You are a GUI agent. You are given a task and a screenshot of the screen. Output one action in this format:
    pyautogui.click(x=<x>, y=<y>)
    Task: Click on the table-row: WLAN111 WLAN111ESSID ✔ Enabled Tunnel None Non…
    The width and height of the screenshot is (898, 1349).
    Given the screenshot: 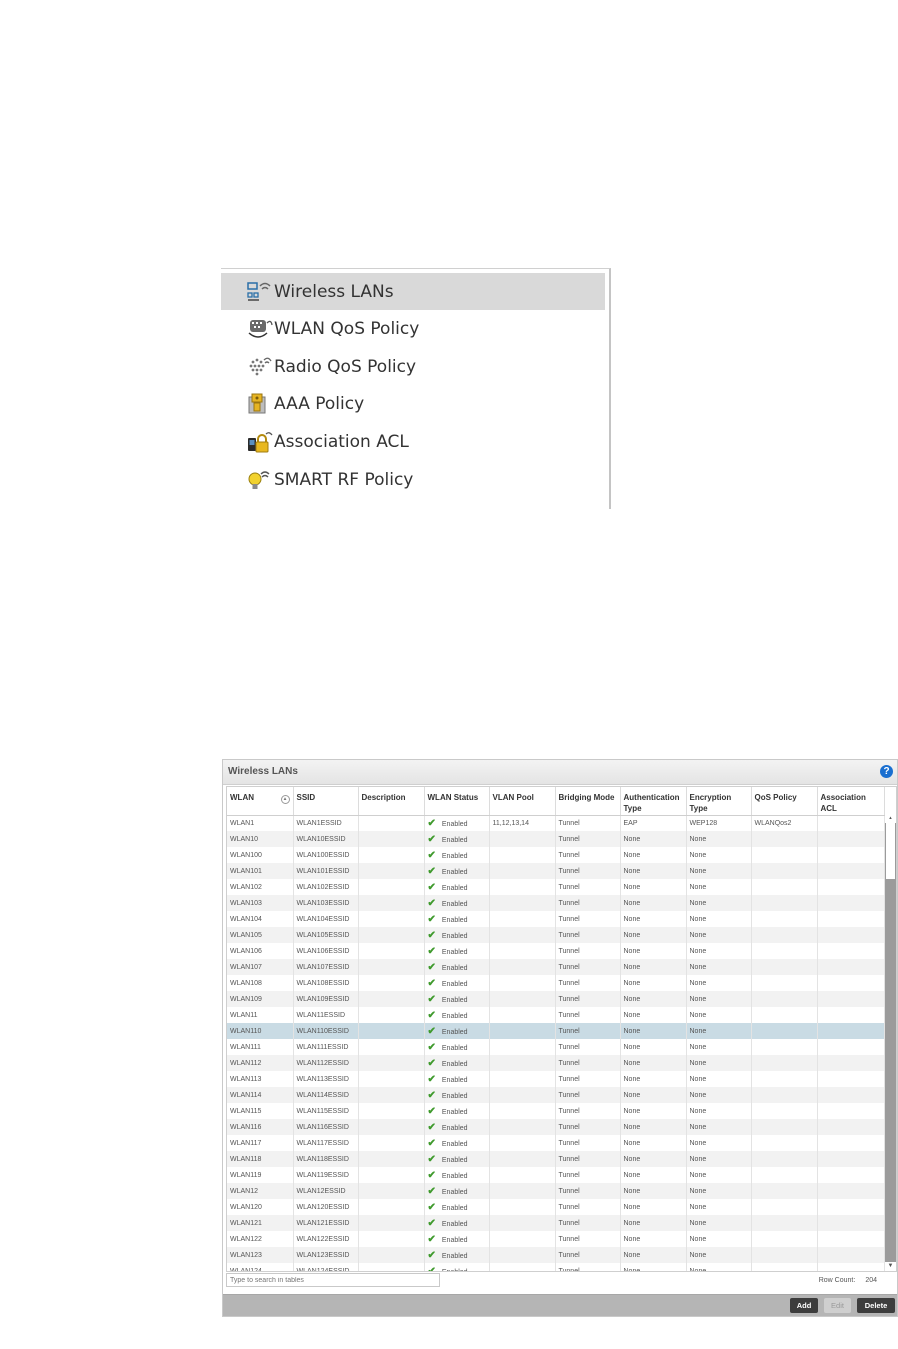 What is the action you would take?
    pyautogui.click(x=556, y=1047)
    